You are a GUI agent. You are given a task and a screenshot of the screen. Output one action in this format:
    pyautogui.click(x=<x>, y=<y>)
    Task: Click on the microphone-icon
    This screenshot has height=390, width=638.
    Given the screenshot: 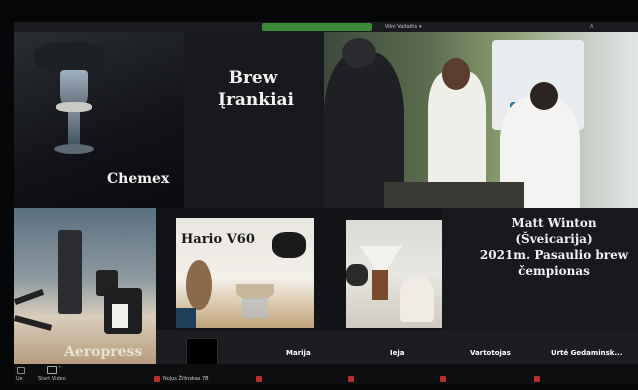 What is the action you would take?
    pyautogui.click(x=21, y=370)
    